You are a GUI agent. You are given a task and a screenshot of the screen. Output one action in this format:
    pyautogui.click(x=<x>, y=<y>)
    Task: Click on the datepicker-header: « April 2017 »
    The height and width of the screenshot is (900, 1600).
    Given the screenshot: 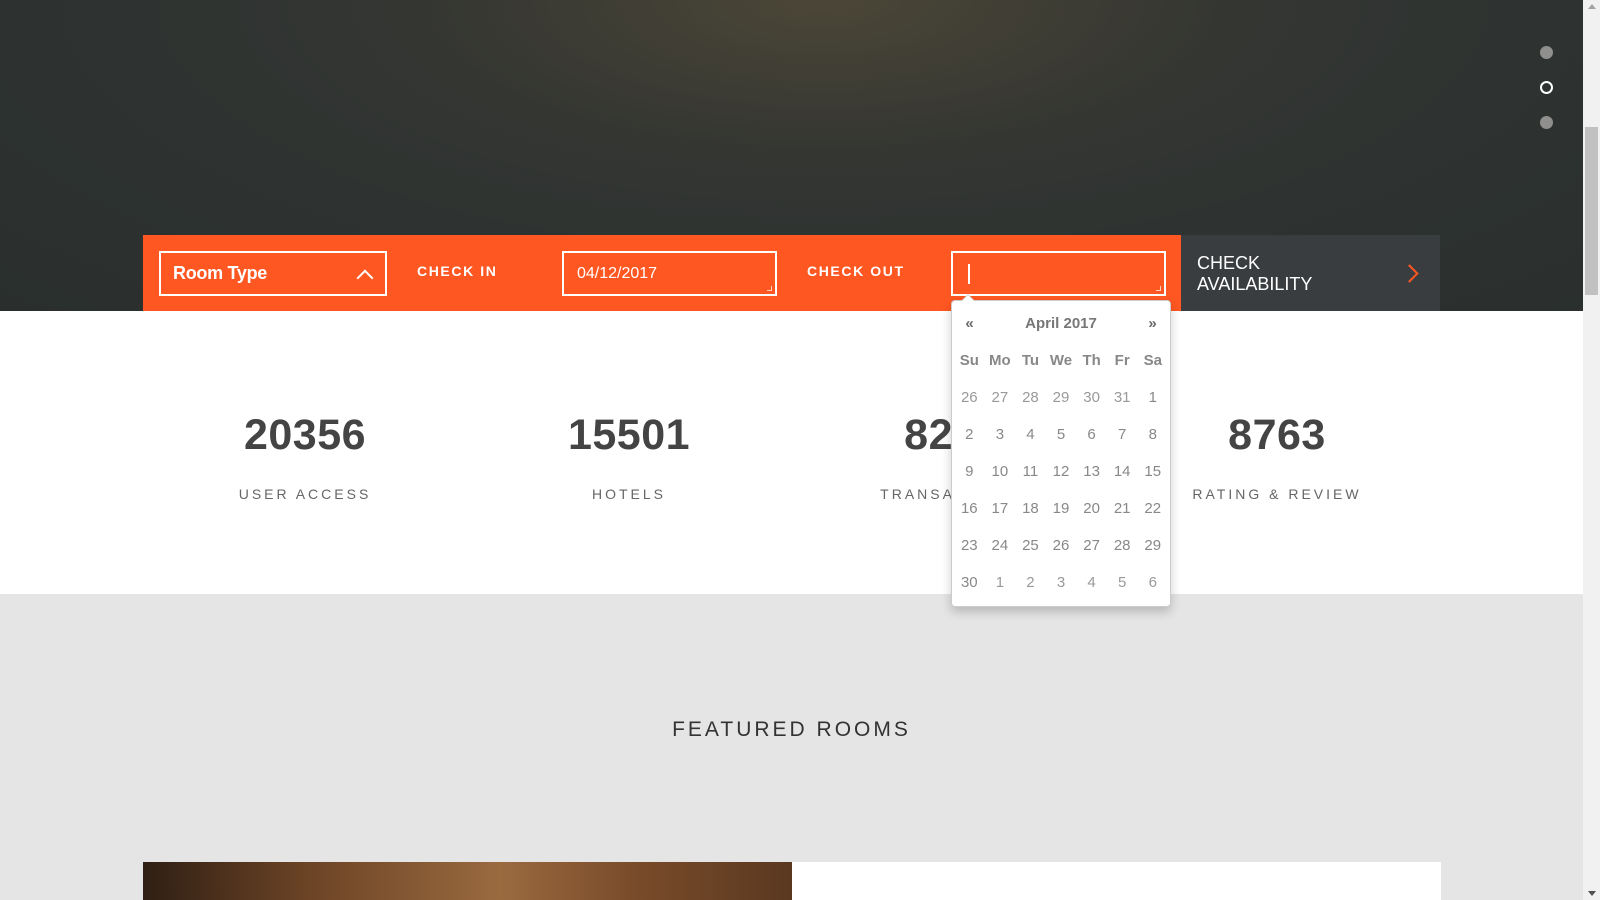 What is the action you would take?
    pyautogui.click(x=1061, y=323)
    